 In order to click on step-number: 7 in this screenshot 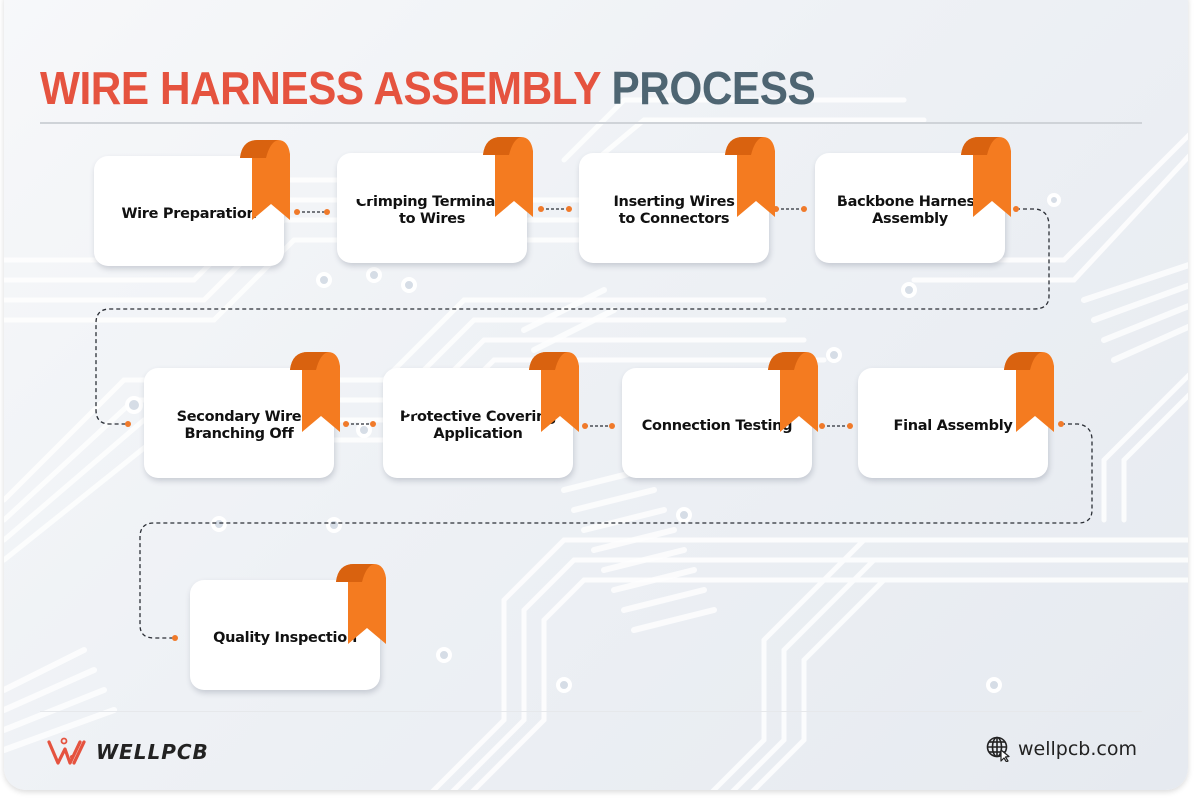, I will do `click(650, 402)`.